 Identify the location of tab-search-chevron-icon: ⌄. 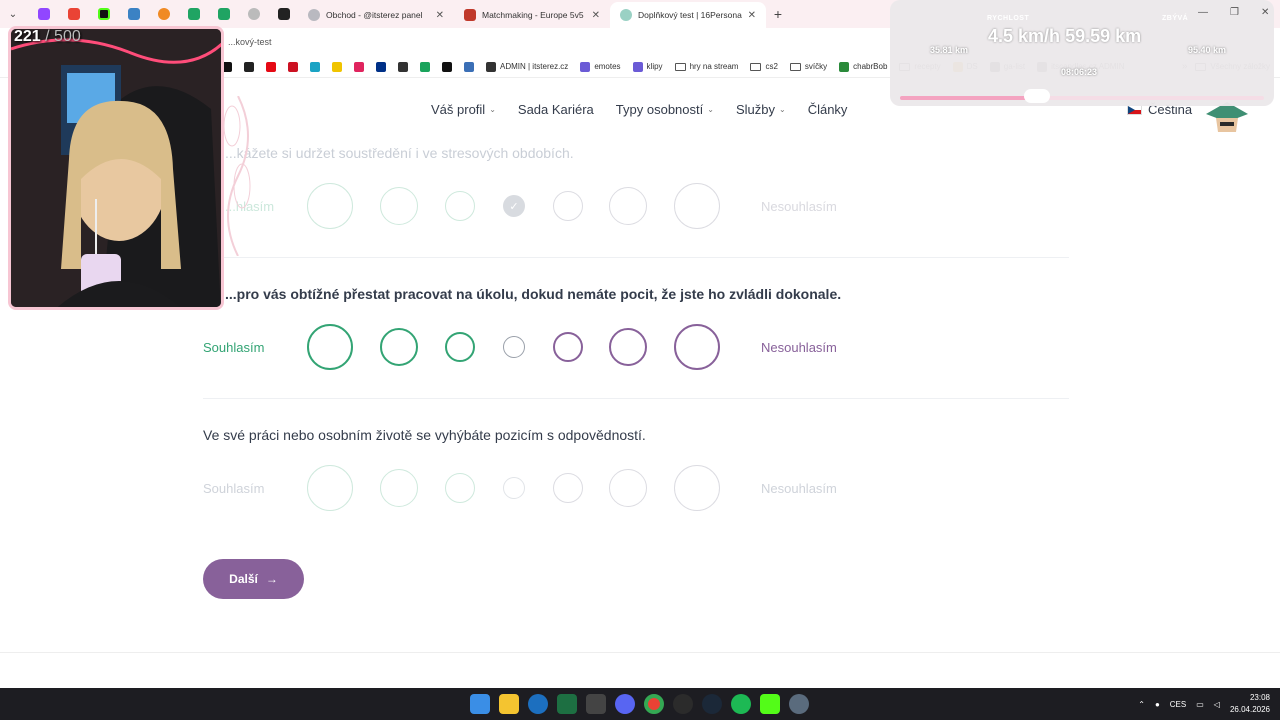
(13, 14).